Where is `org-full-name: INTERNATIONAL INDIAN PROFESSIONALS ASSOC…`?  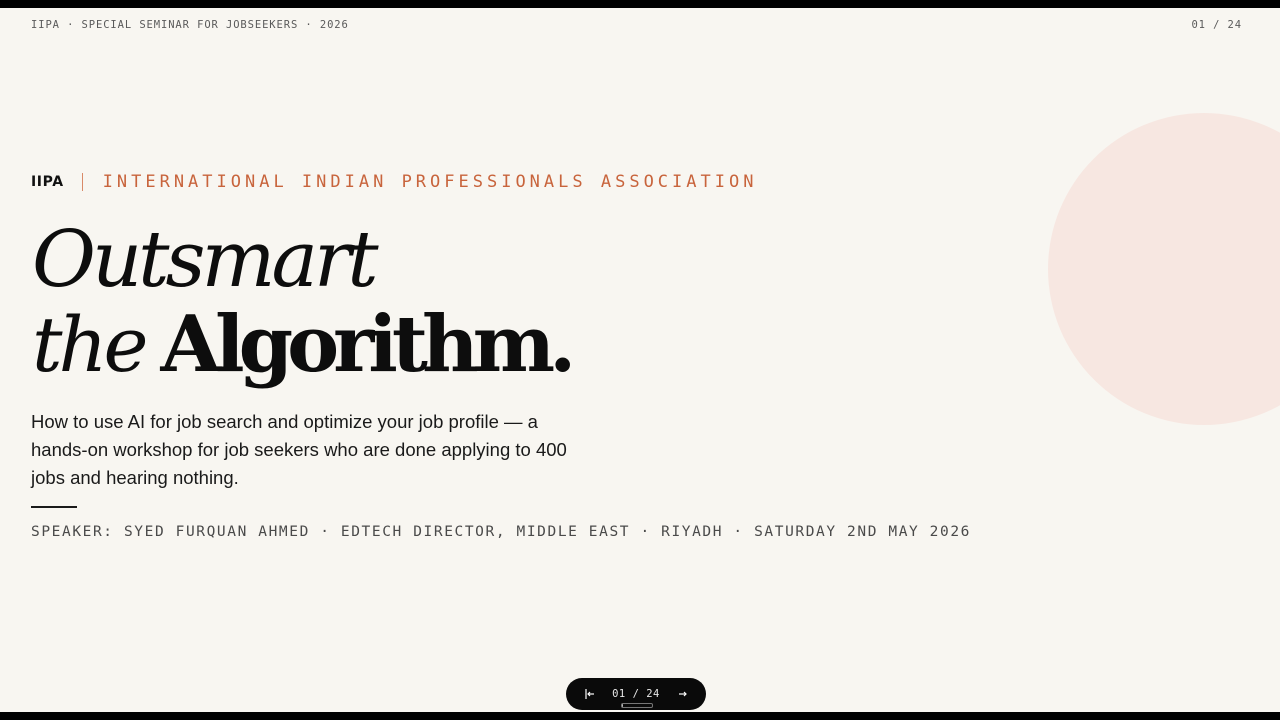 org-full-name: INTERNATIONAL INDIAN PROFESSIONALS ASSOC… is located at coordinates (430, 182).